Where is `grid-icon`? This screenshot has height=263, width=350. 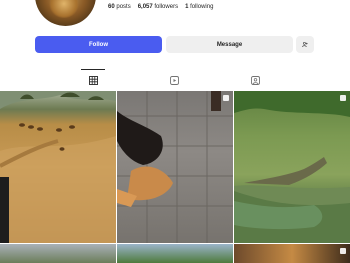 grid-icon is located at coordinates (93, 80).